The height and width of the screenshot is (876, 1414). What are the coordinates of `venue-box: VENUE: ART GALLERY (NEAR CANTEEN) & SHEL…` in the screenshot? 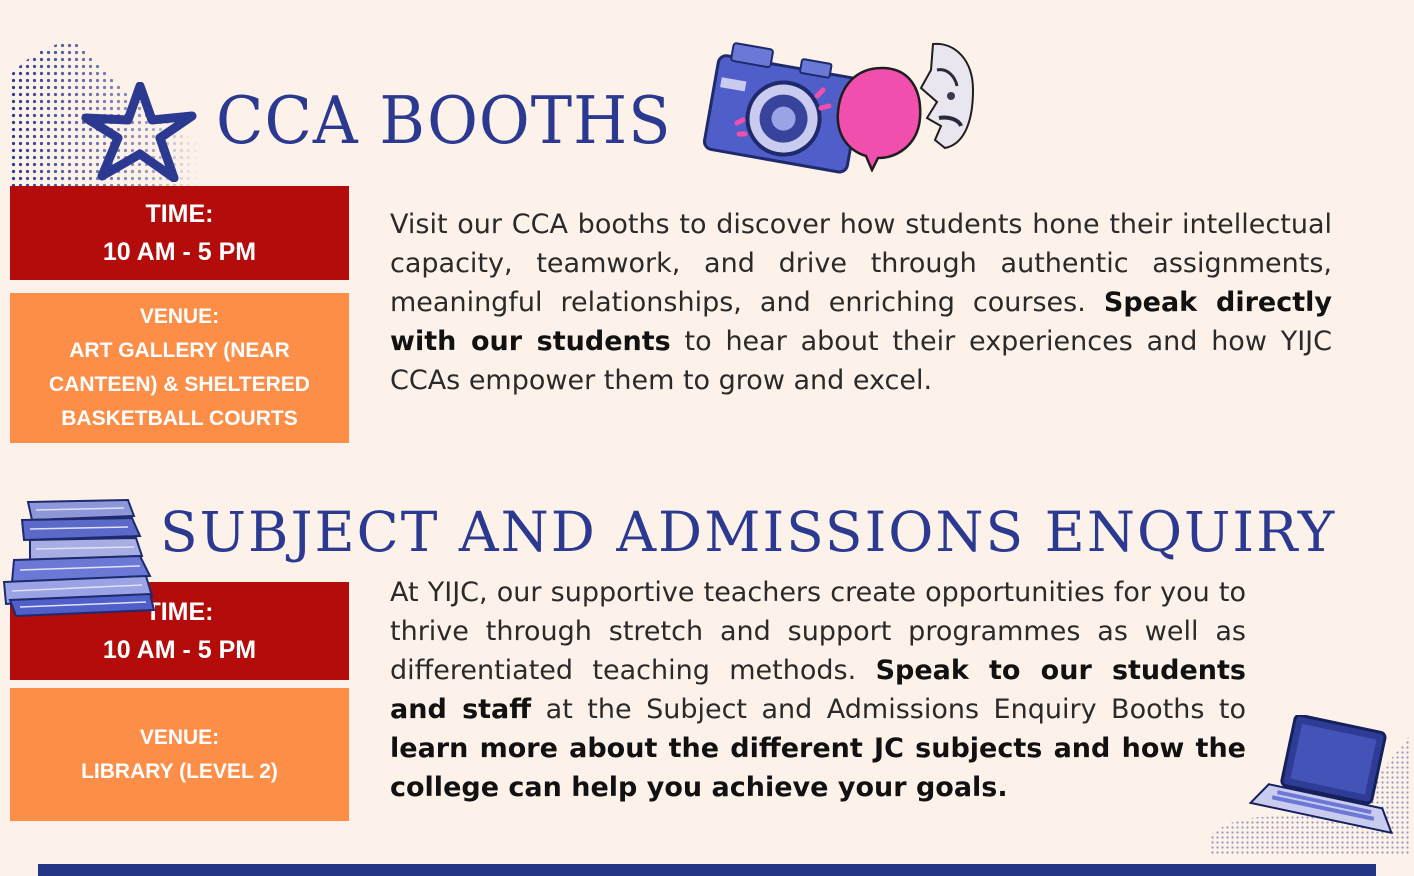 It's located at (179, 368).